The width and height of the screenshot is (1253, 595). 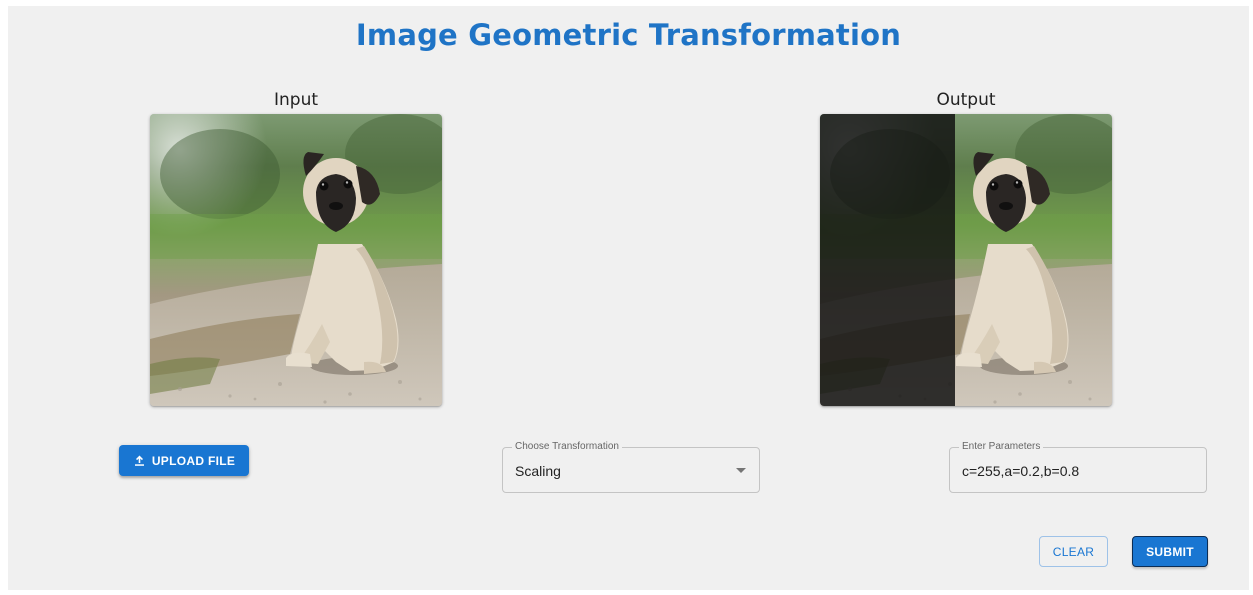 I want to click on input-label: Input, so click(x=296, y=100).